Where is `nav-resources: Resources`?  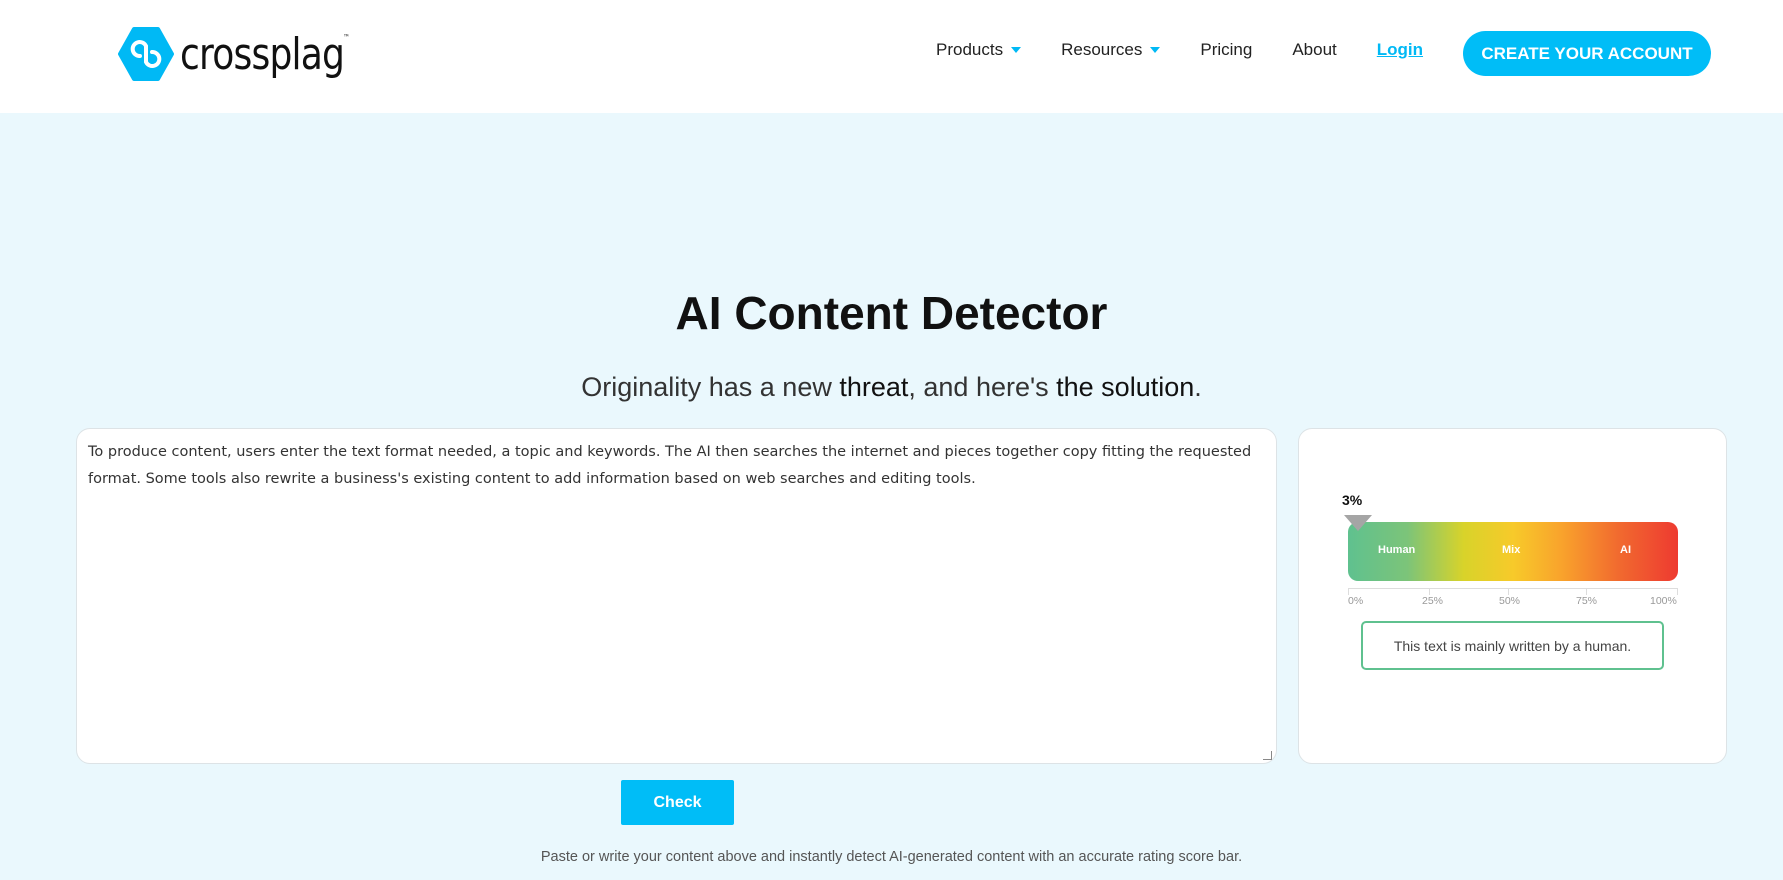
nav-resources: Resources is located at coordinates (1111, 50).